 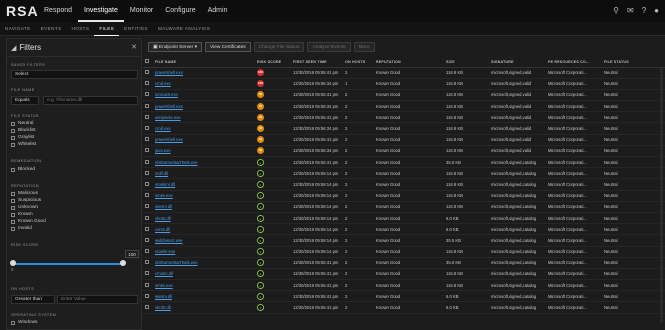 I want to click on tab-navigate: NAVIGATE, so click(x=18, y=29).